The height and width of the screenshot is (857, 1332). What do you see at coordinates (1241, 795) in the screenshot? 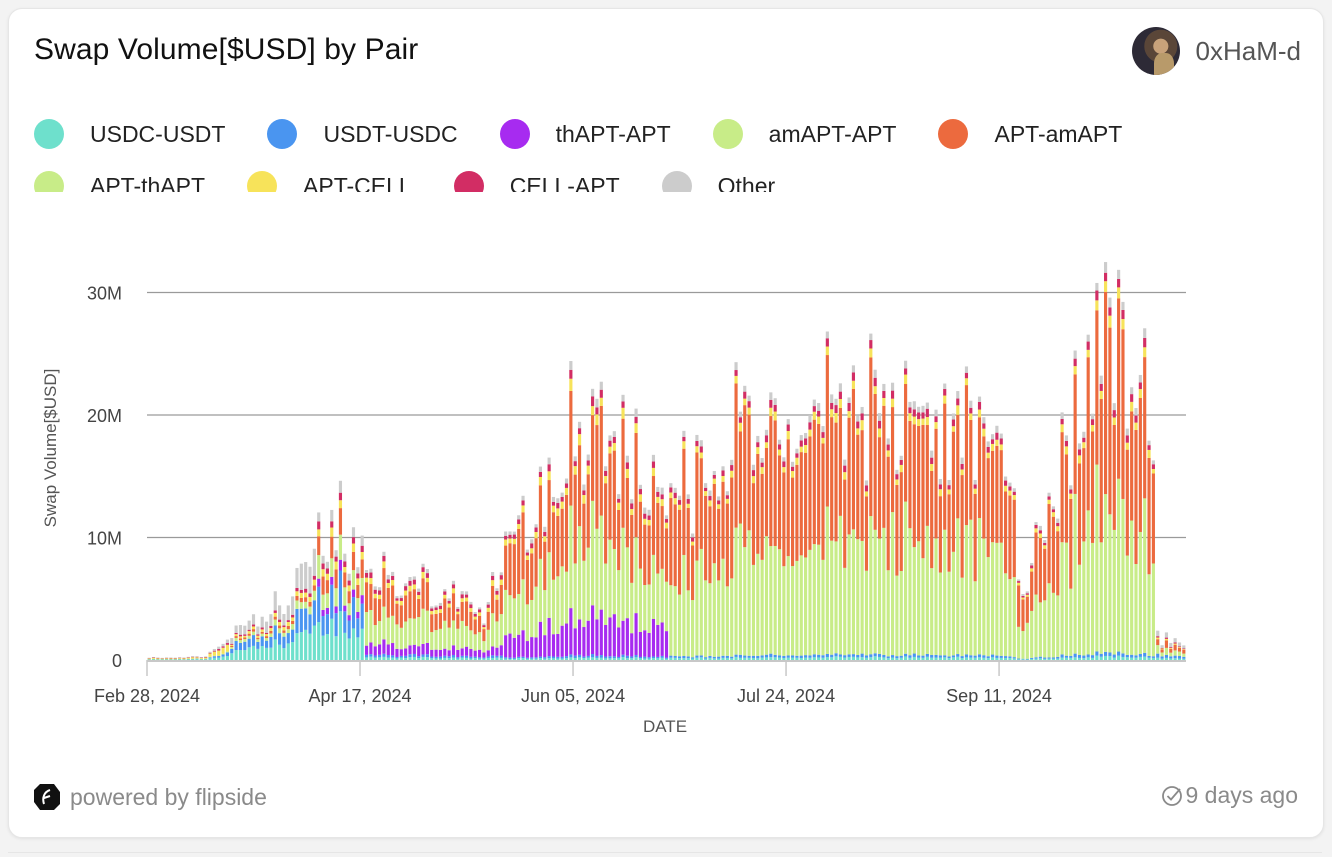
I see `last-updated-text: 9 days ago` at bounding box center [1241, 795].